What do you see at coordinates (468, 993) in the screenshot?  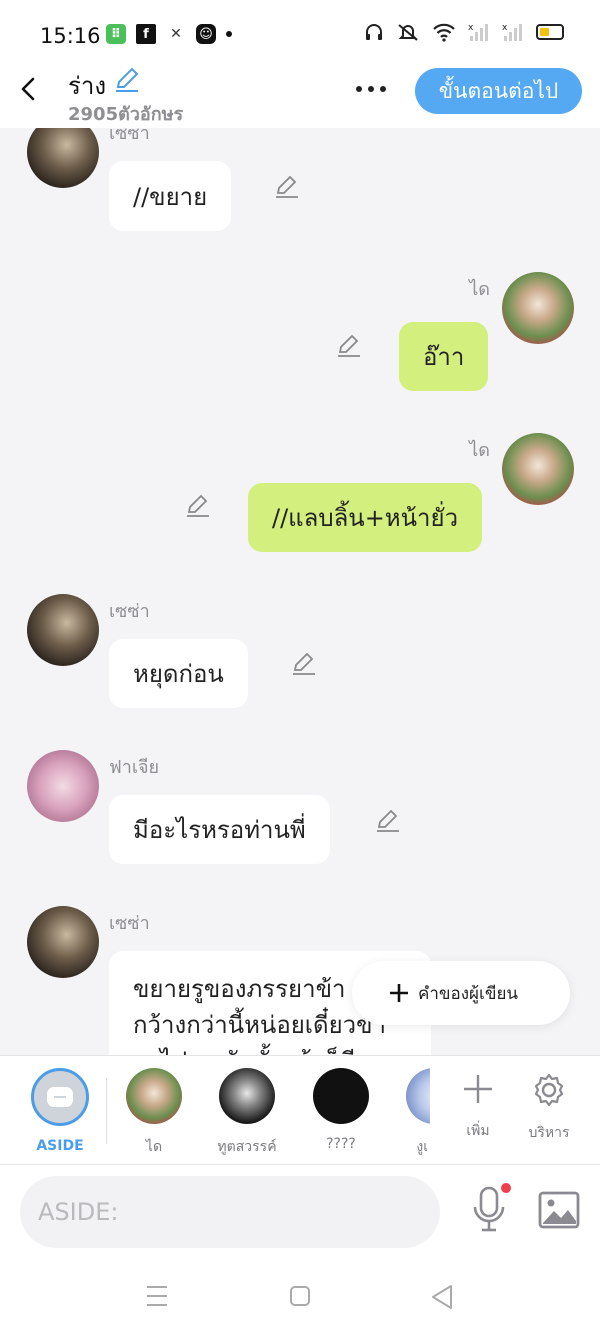 I see `author-note-label: คำของผู้เขียน` at bounding box center [468, 993].